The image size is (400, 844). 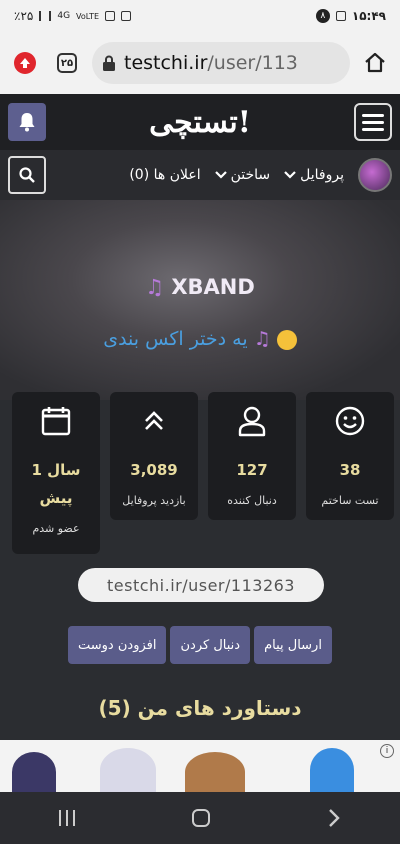 I want to click on profile-name-text: XBAND, so click(x=213, y=287).